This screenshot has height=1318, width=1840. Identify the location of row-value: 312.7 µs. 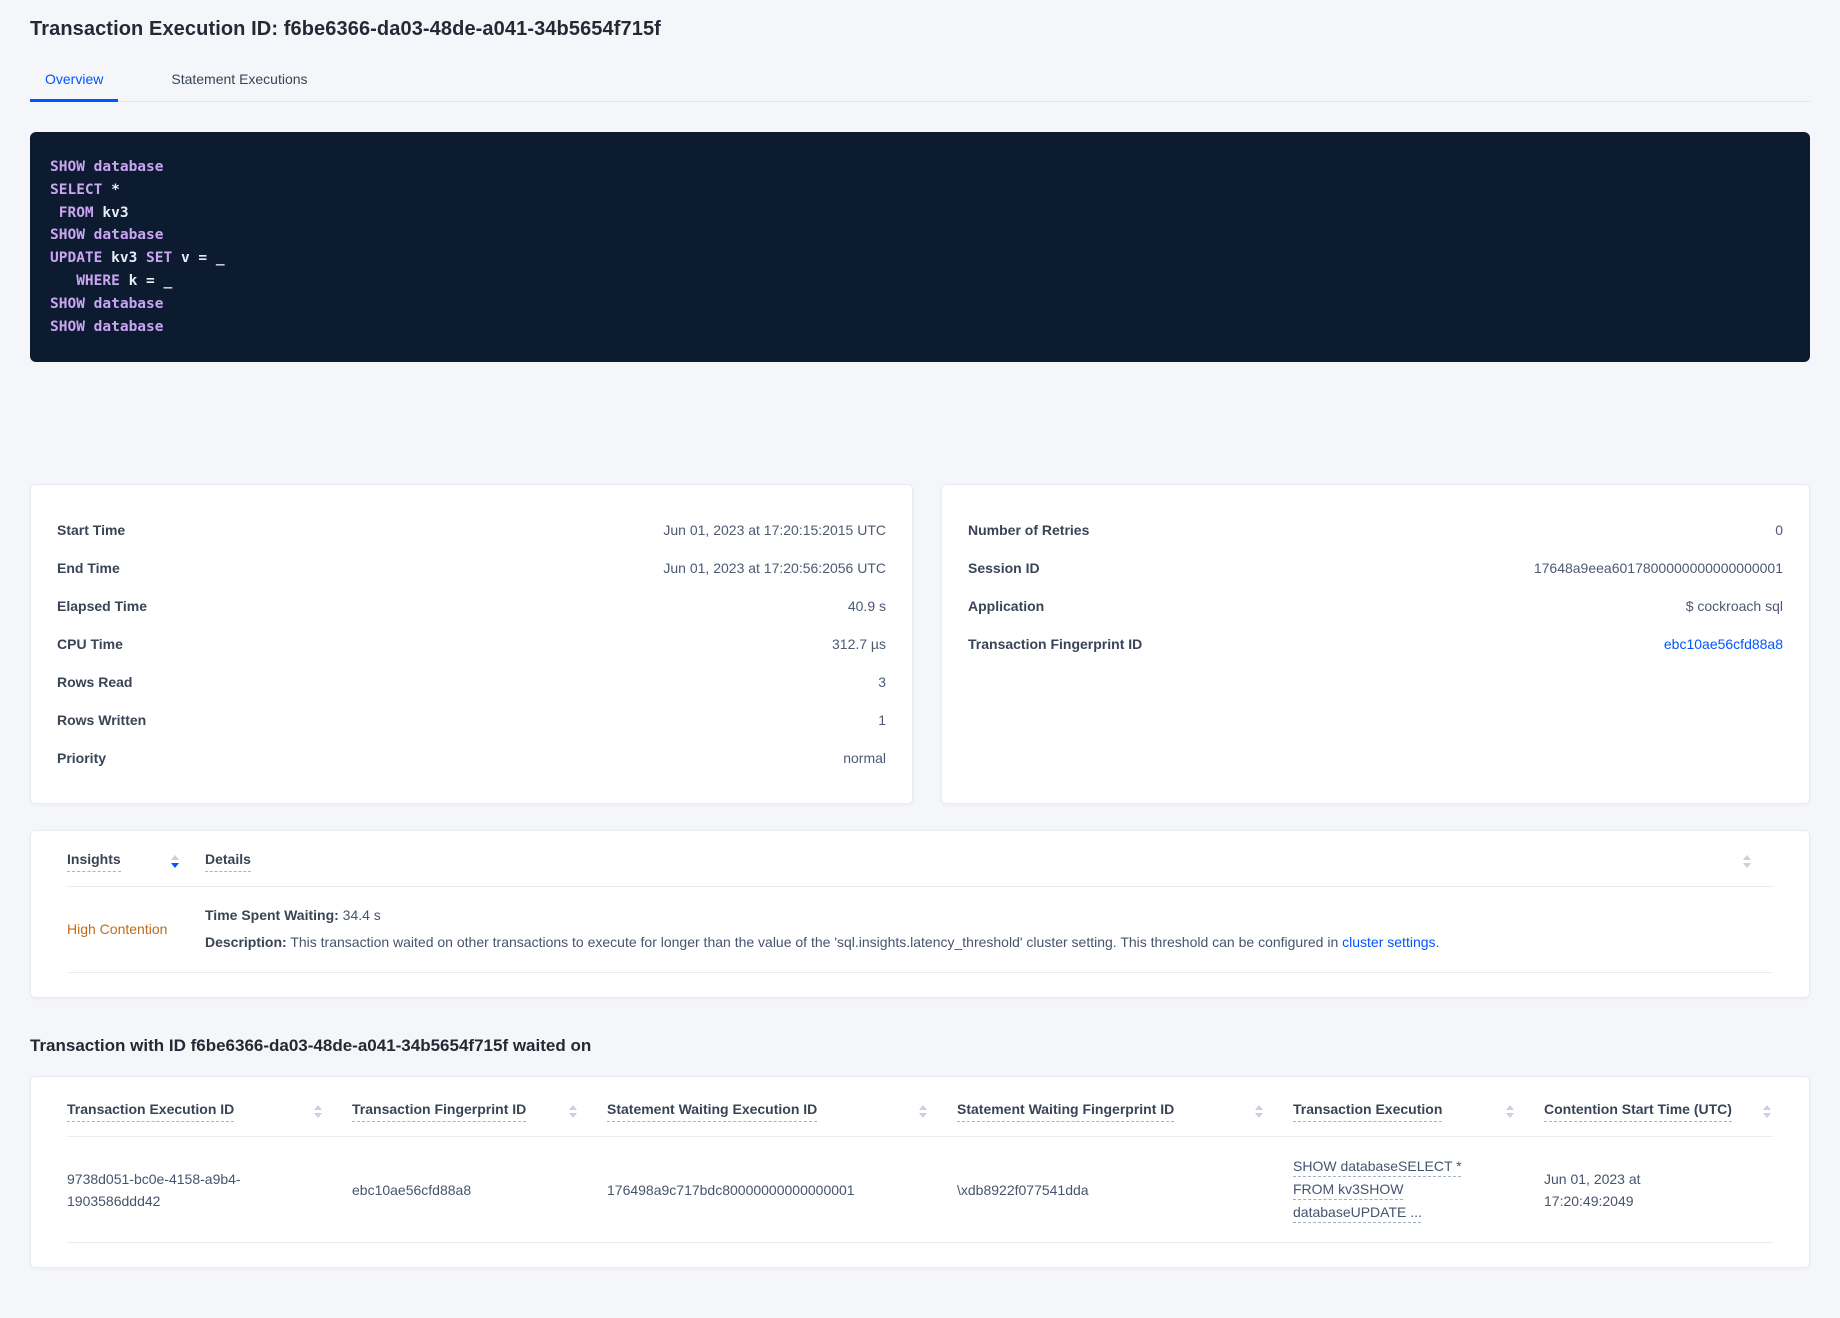
(859, 644).